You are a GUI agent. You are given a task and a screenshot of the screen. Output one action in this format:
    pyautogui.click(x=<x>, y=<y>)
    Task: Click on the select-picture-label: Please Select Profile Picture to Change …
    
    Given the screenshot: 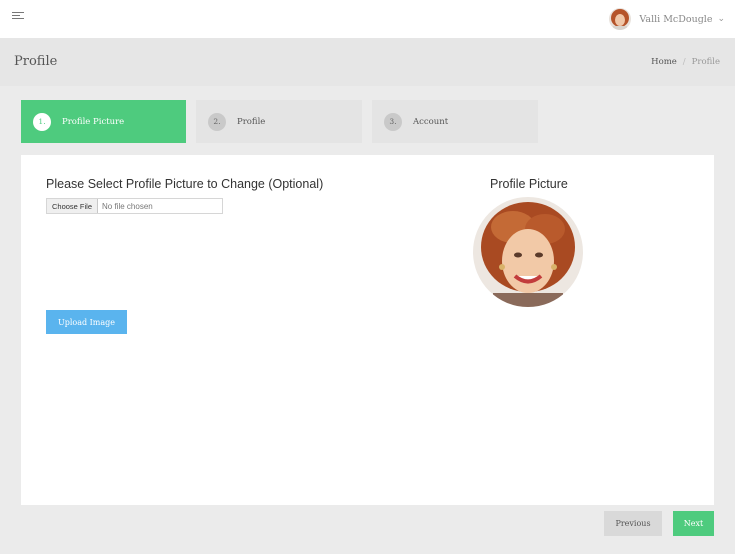 What is the action you would take?
    pyautogui.click(x=185, y=184)
    